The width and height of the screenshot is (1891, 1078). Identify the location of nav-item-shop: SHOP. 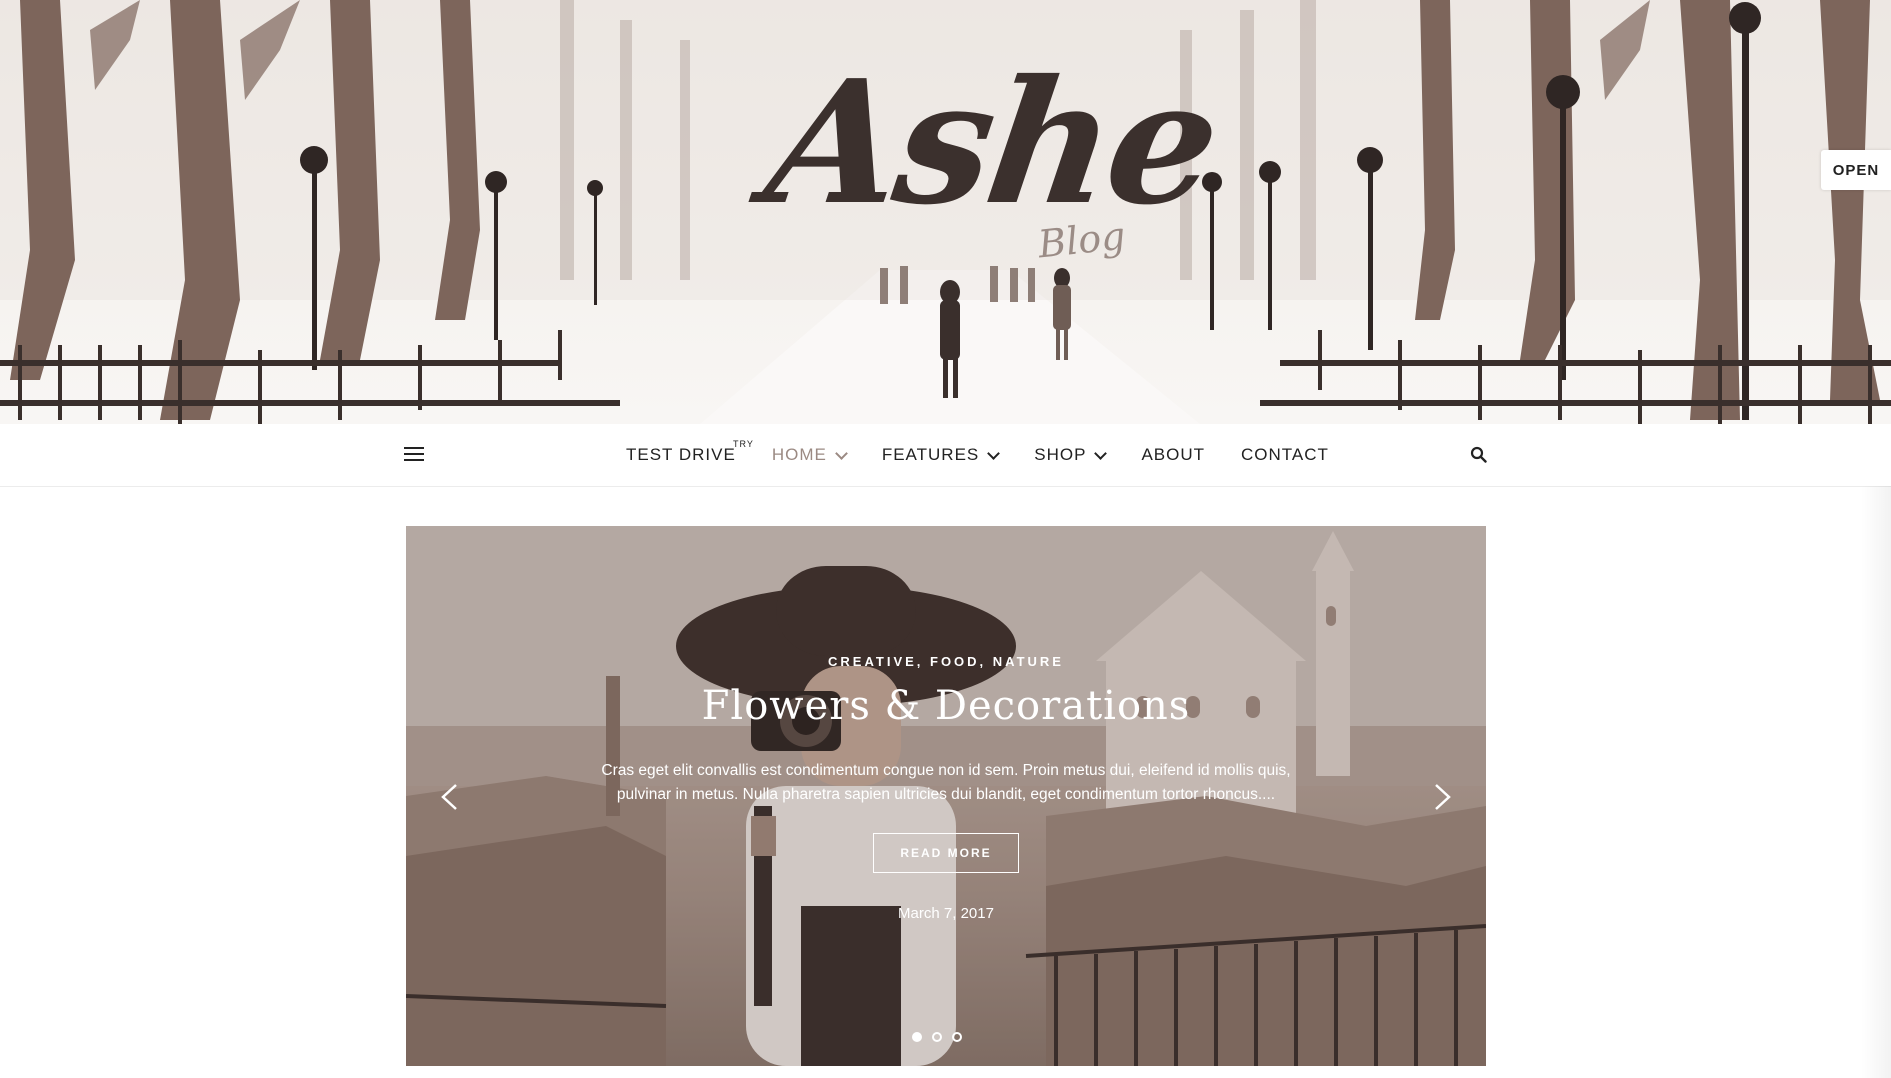
(1071, 455).